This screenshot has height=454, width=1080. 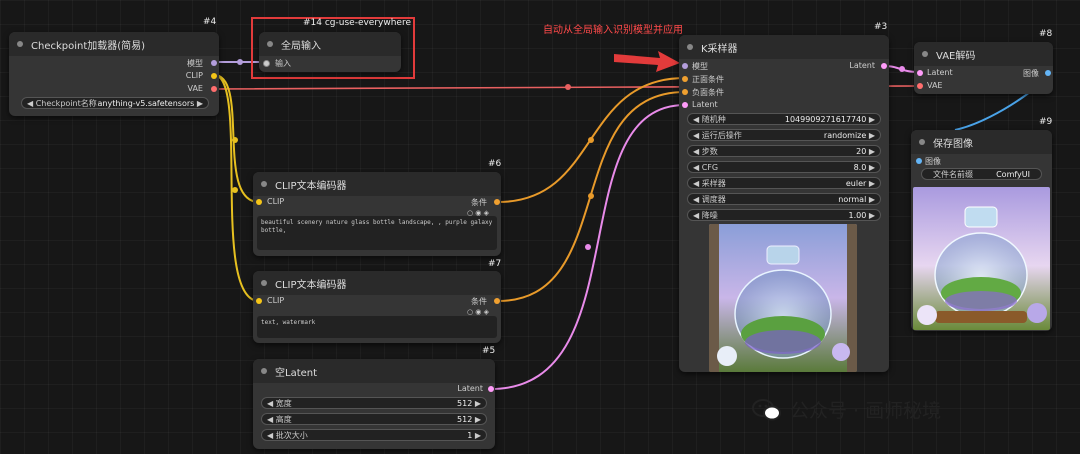 What do you see at coordinates (784, 183) in the screenshot?
I see `sampler-widget: ◀ 采样器 euler ▶` at bounding box center [784, 183].